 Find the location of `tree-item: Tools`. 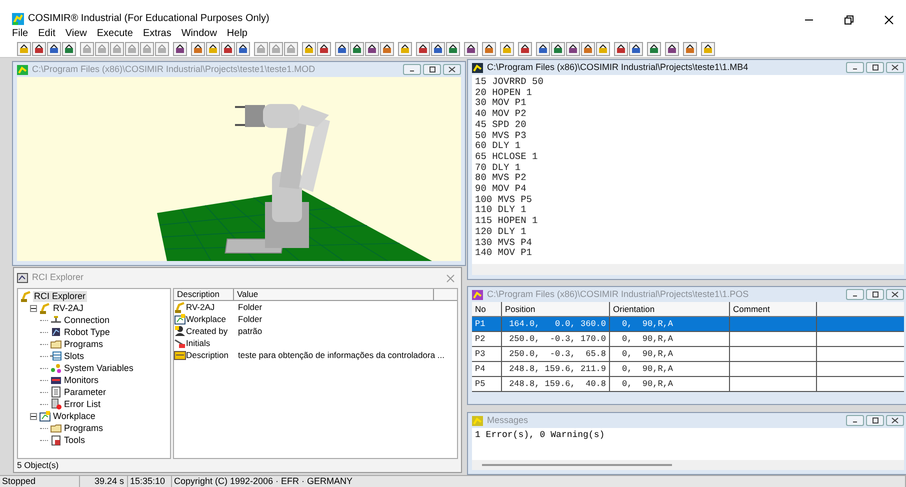

tree-item: Tools is located at coordinates (74, 440).